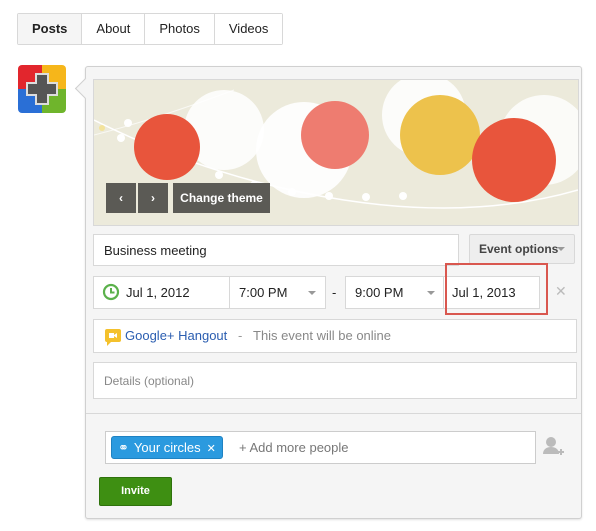 The image size is (596, 531). Describe the element at coordinates (50, 29) in the screenshot. I see `tab-posts: Posts` at that location.